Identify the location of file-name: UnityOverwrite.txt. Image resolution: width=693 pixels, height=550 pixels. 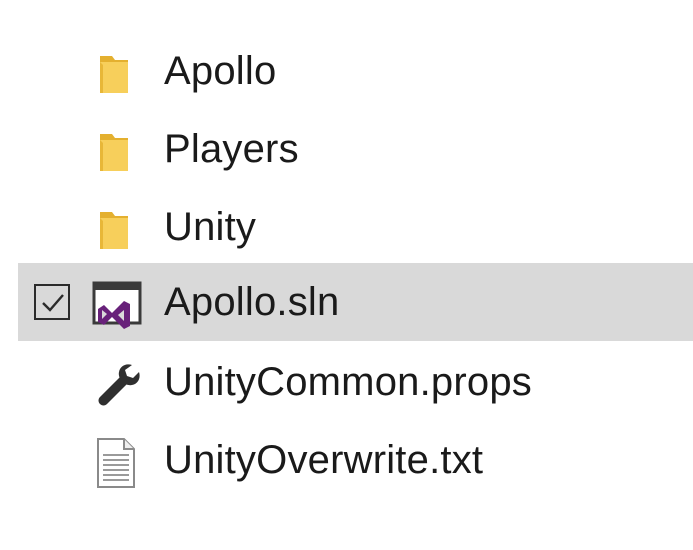
(324, 460).